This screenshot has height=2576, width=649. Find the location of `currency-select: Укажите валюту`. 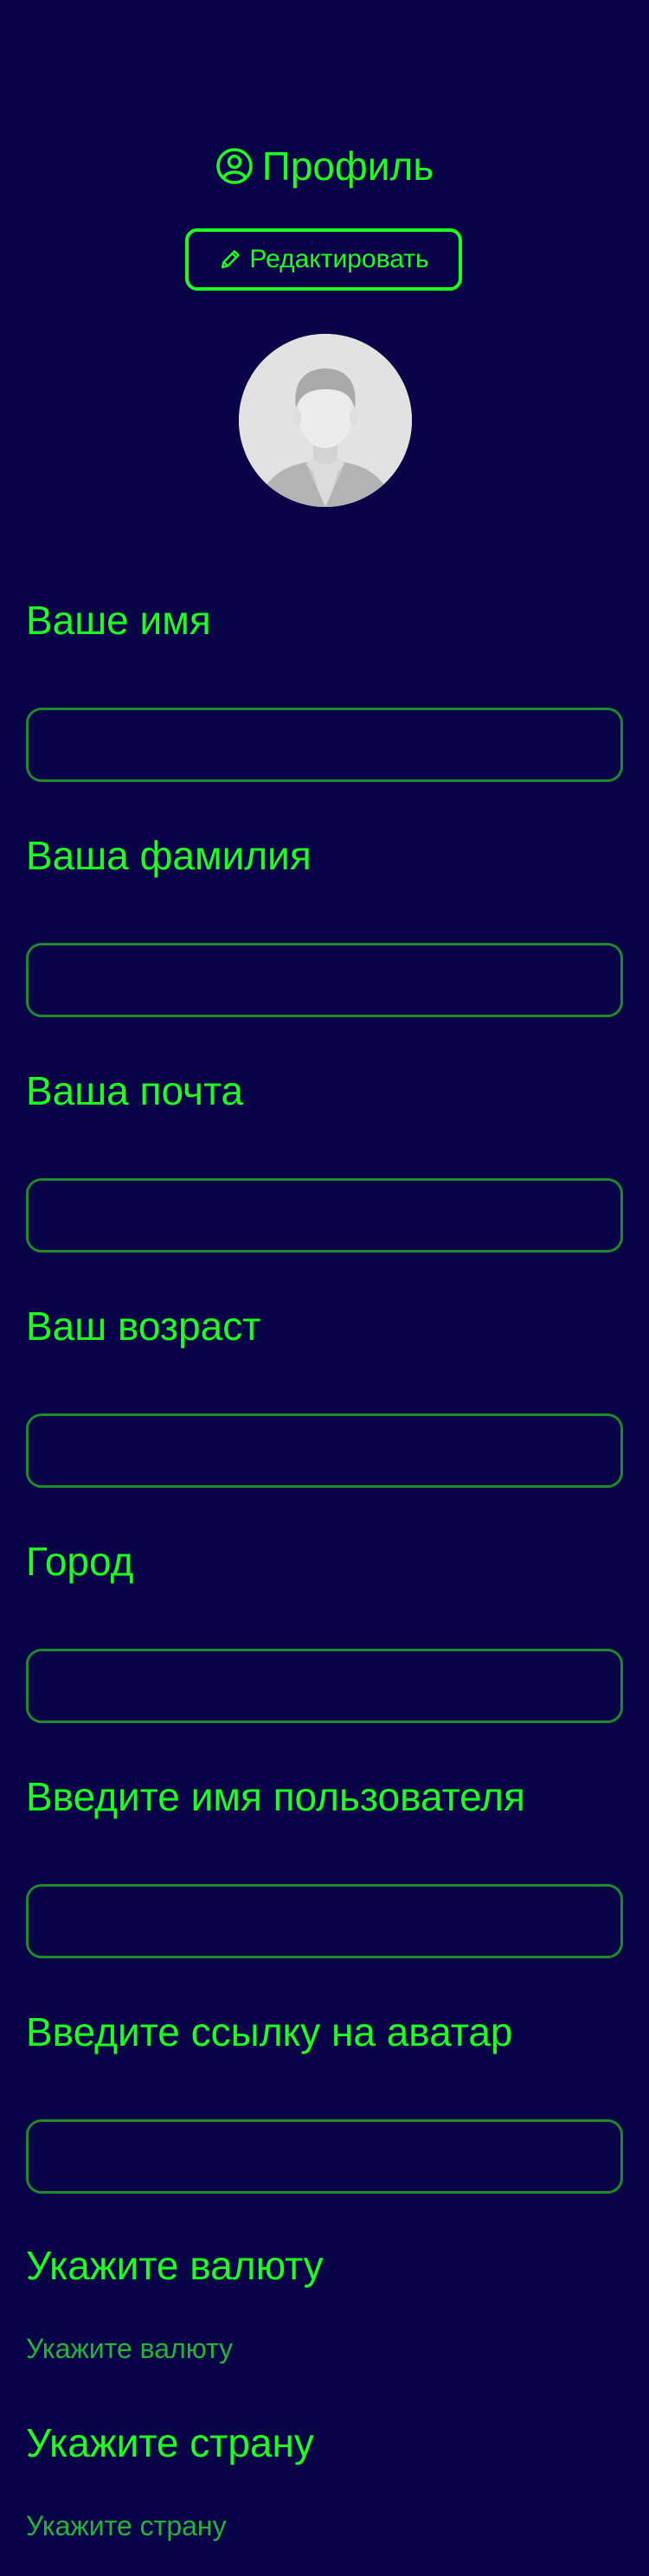

currency-select: Укажите валюту is located at coordinates (129, 2348).